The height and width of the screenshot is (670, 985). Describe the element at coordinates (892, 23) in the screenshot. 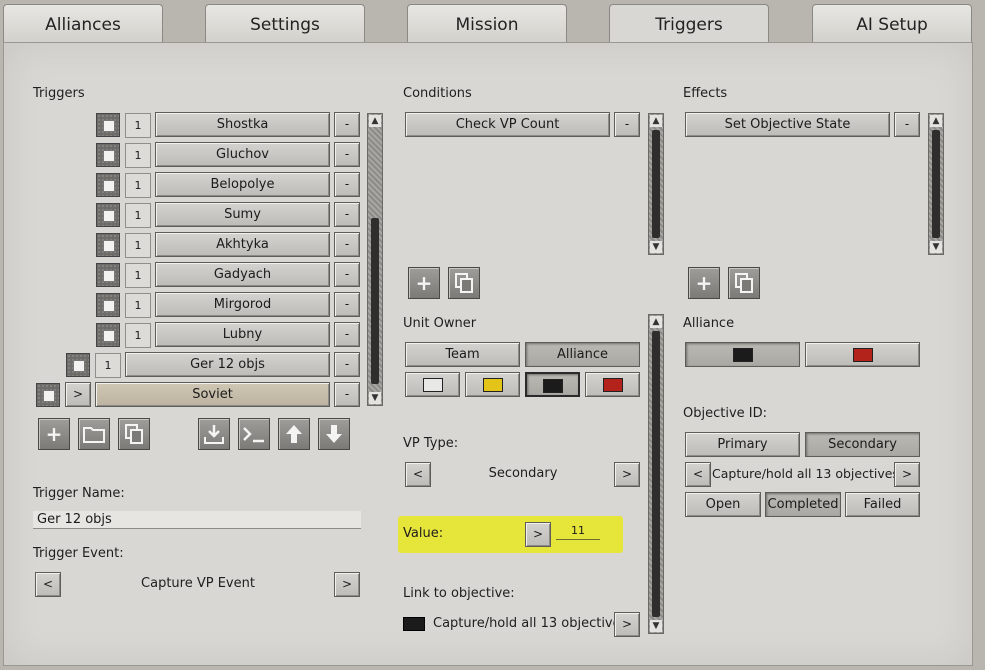

I see `tab-ai-setup: AI Setup` at that location.